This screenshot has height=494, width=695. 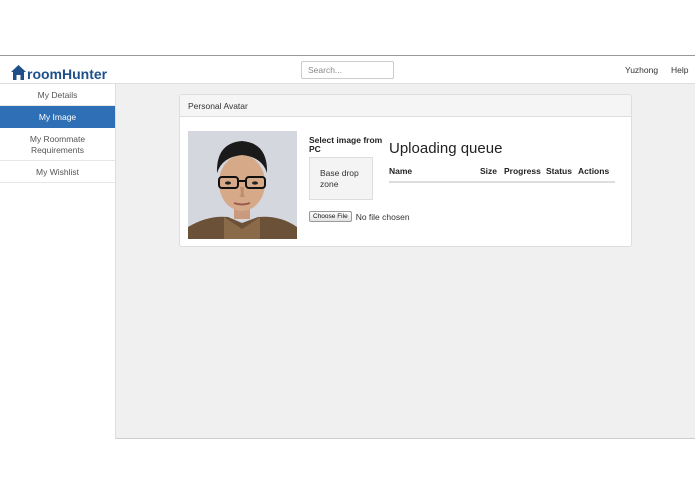 What do you see at coordinates (434, 174) in the screenshot?
I see `column-header-name: Name` at bounding box center [434, 174].